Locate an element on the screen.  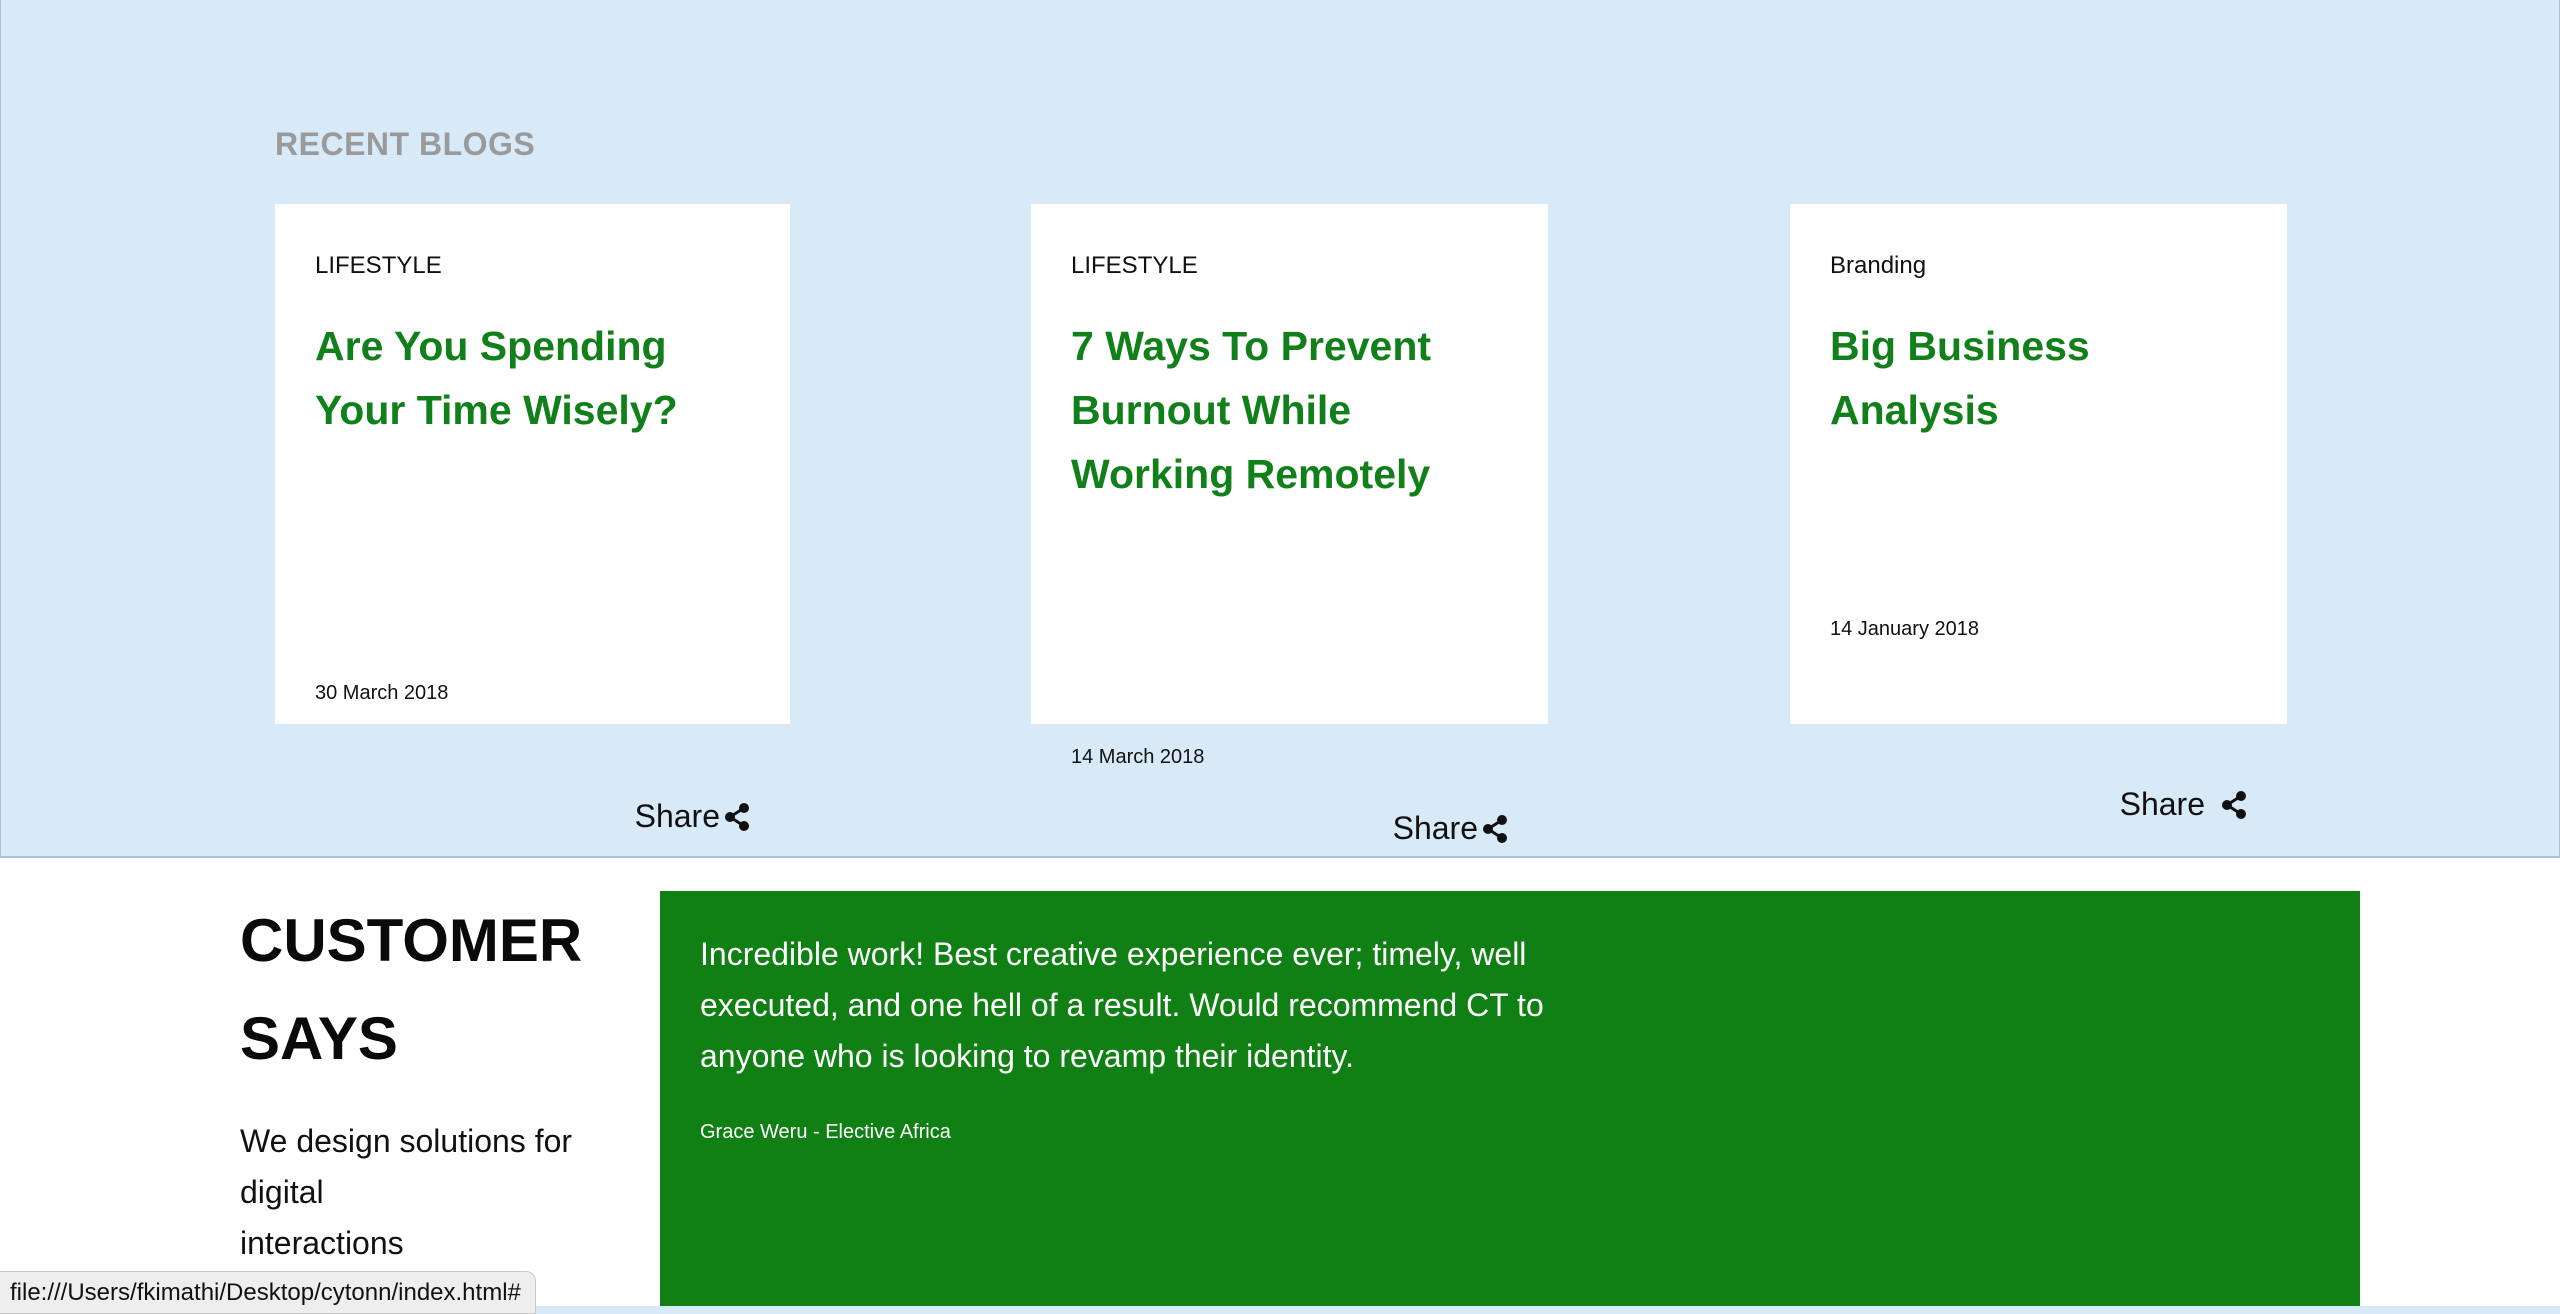
customer-subtitle-line-1: We design solutions for is located at coordinates (406, 1141).